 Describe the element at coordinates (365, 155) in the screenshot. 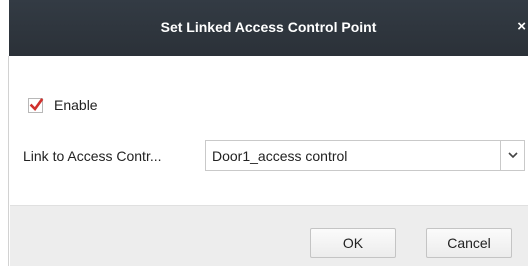

I see `access-control-point-select: Door1_access control` at that location.